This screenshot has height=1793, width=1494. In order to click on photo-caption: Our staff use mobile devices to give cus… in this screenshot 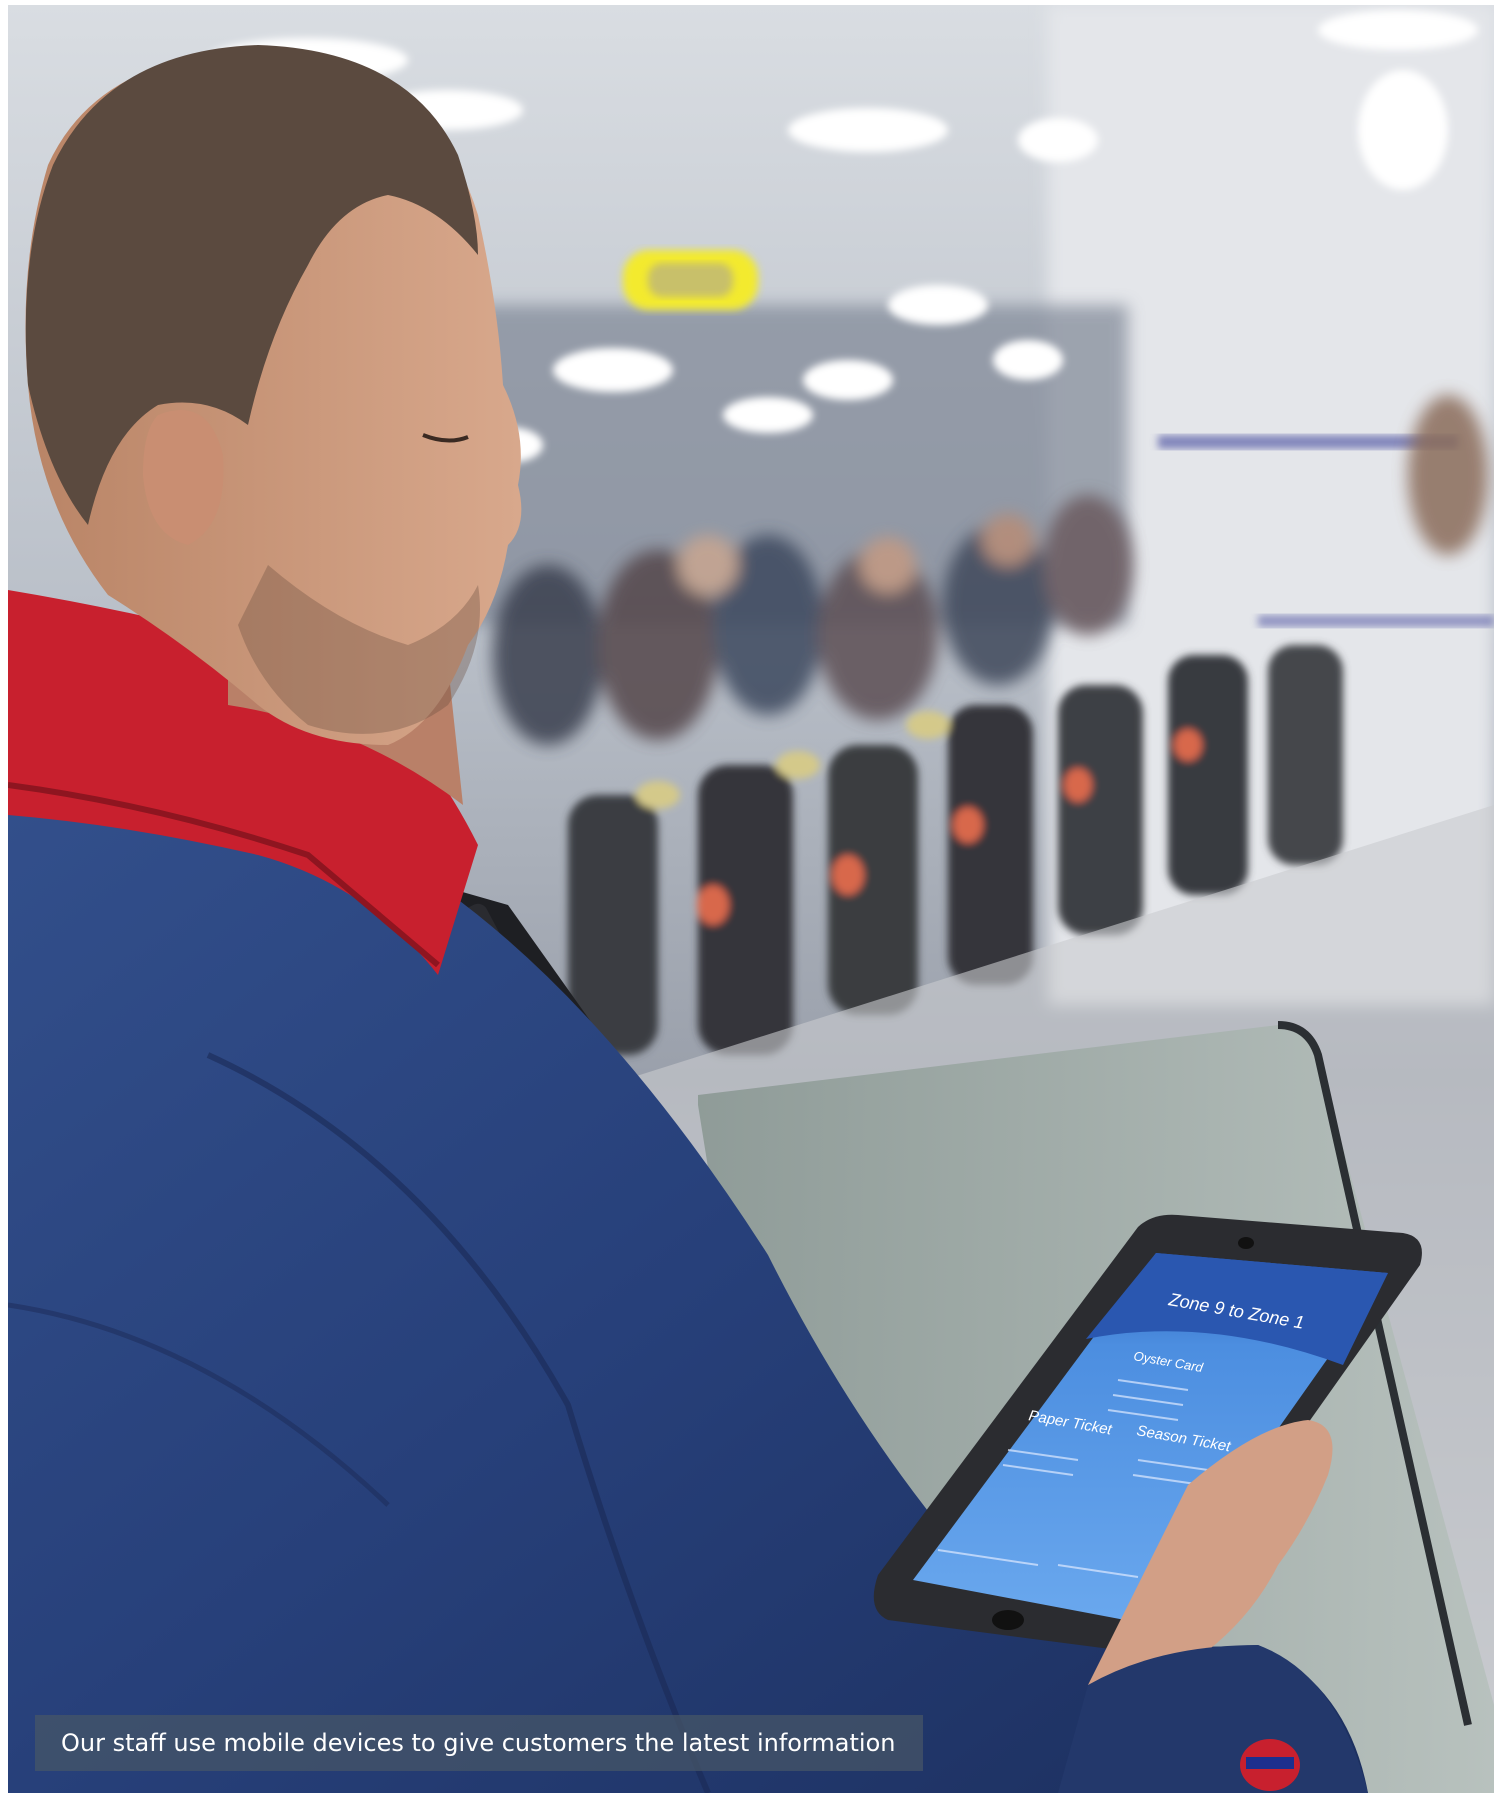, I will do `click(479, 1743)`.